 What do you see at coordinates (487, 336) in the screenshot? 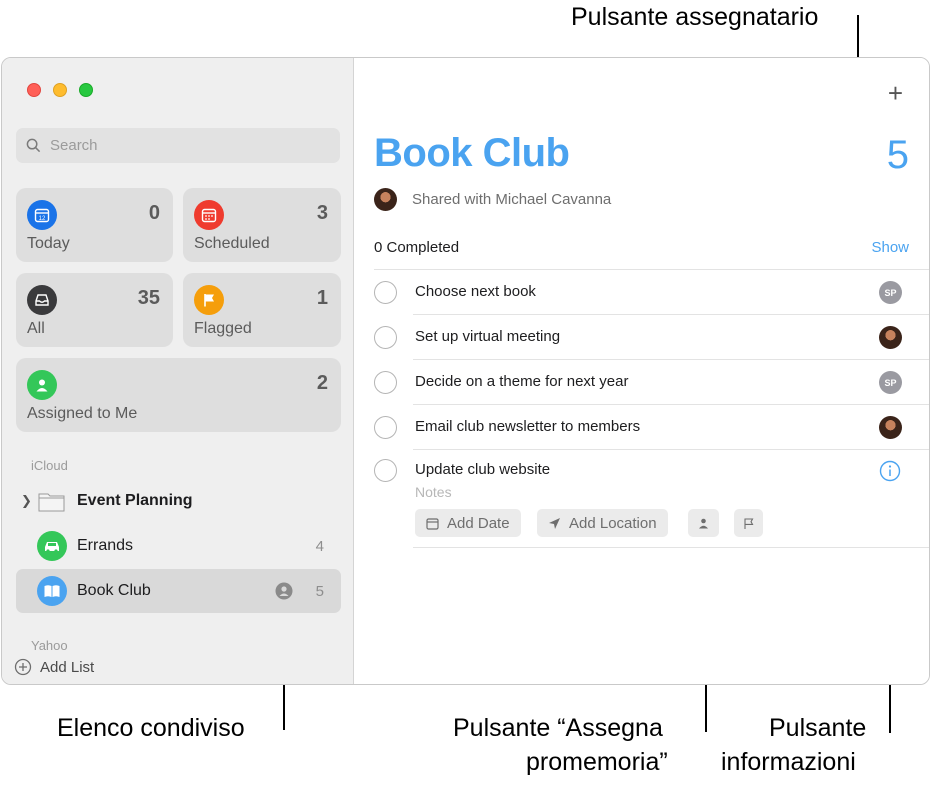
I see `task-title: Set up virtual meeting` at bounding box center [487, 336].